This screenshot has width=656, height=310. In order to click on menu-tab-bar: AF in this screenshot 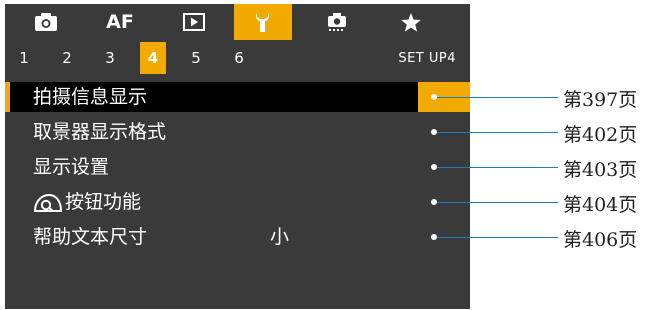, I will do `click(237, 22)`.